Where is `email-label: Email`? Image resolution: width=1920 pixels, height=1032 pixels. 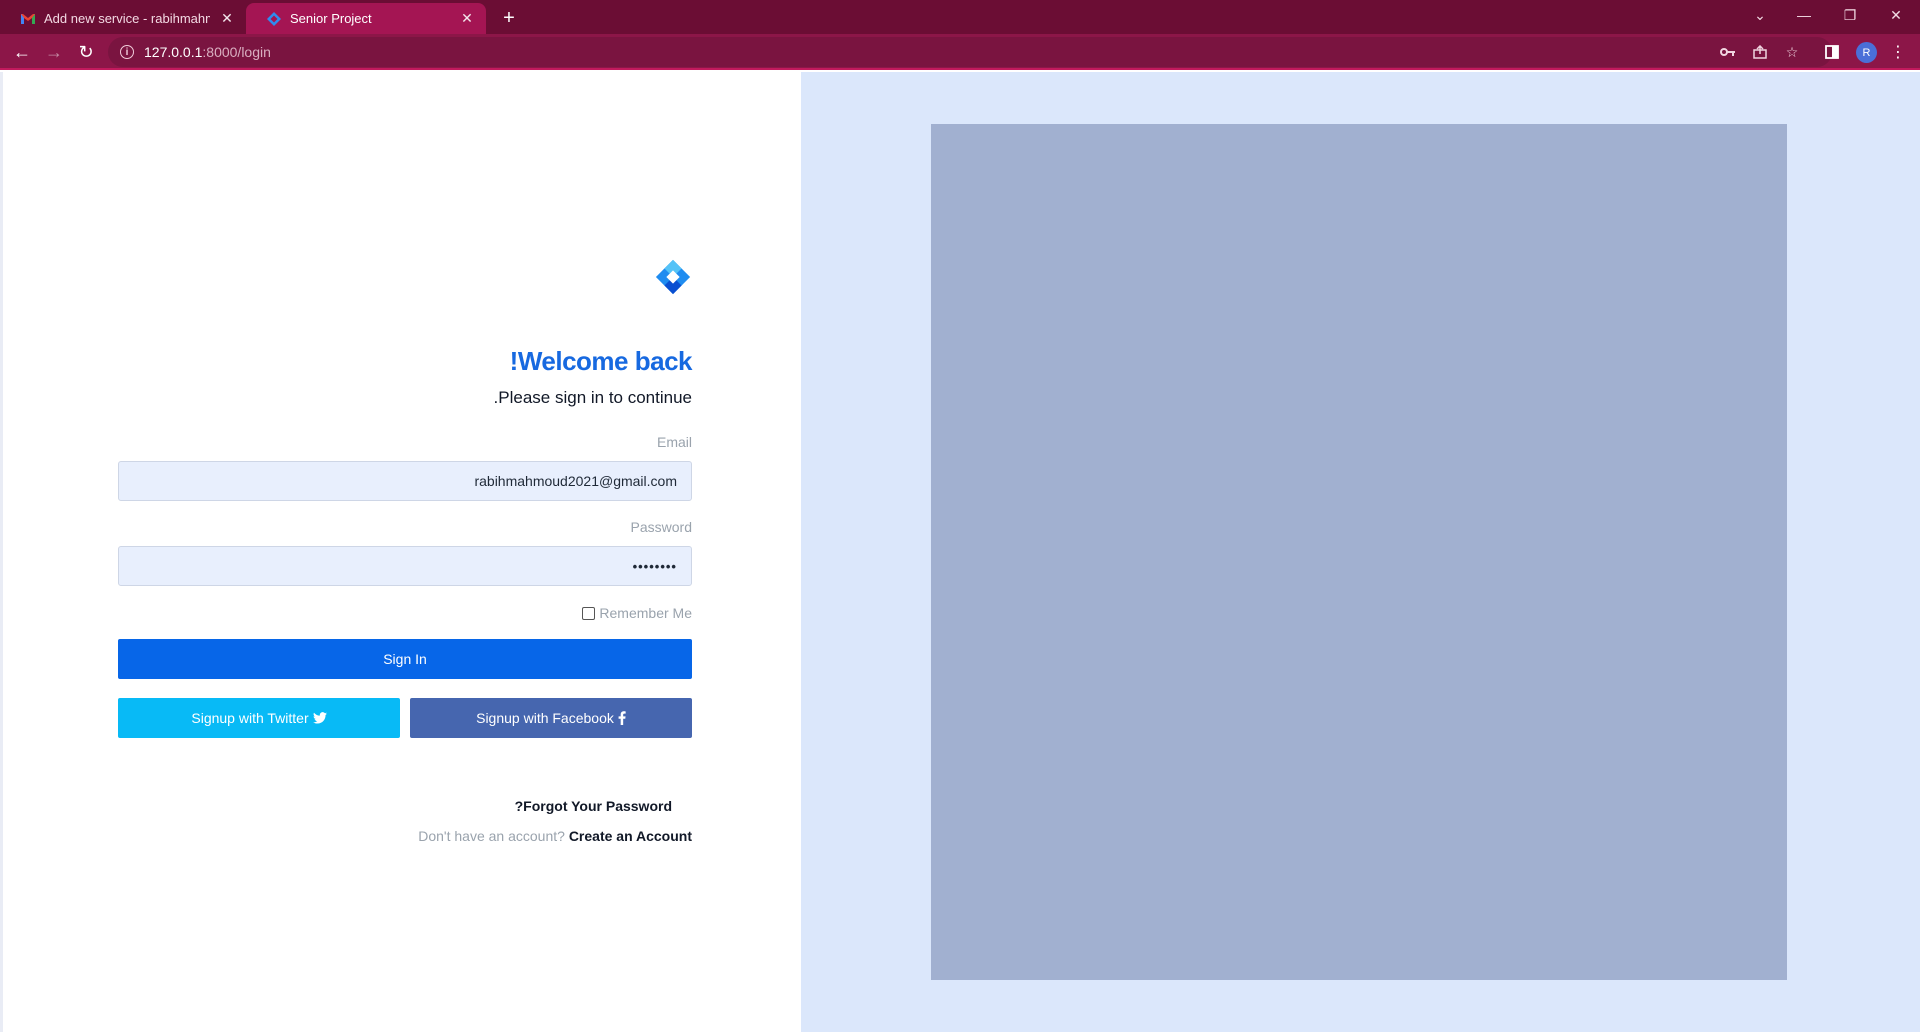
email-label: Email is located at coordinates (674, 442).